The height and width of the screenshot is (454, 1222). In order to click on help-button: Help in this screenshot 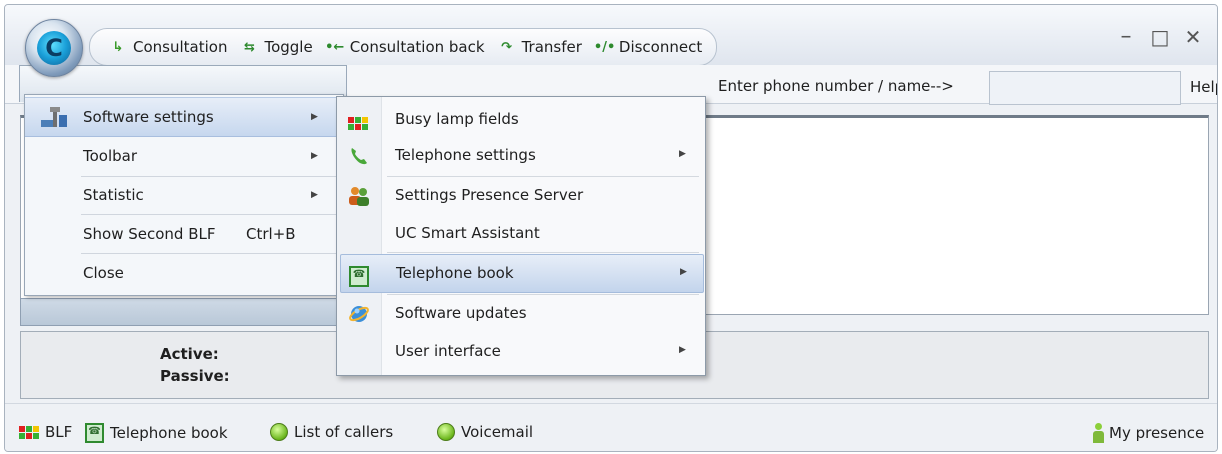, I will do `click(1203, 87)`.